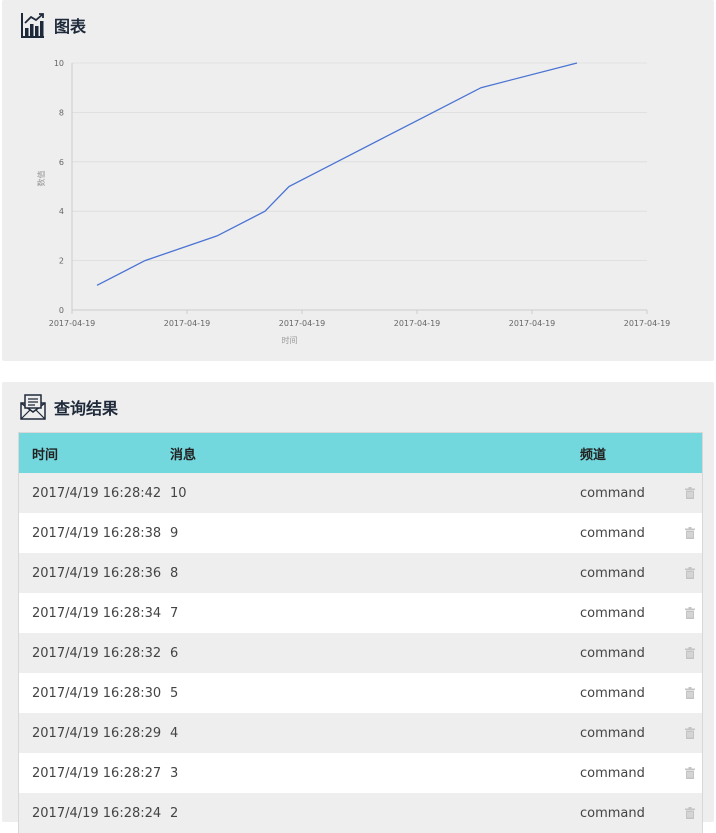  I want to click on mail-icon, so click(33, 407).